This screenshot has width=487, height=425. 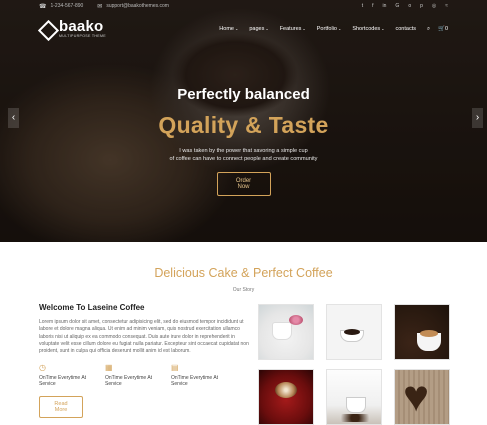 What do you see at coordinates (100, 6) in the screenshot?
I see `mail-icon: ✉` at bounding box center [100, 6].